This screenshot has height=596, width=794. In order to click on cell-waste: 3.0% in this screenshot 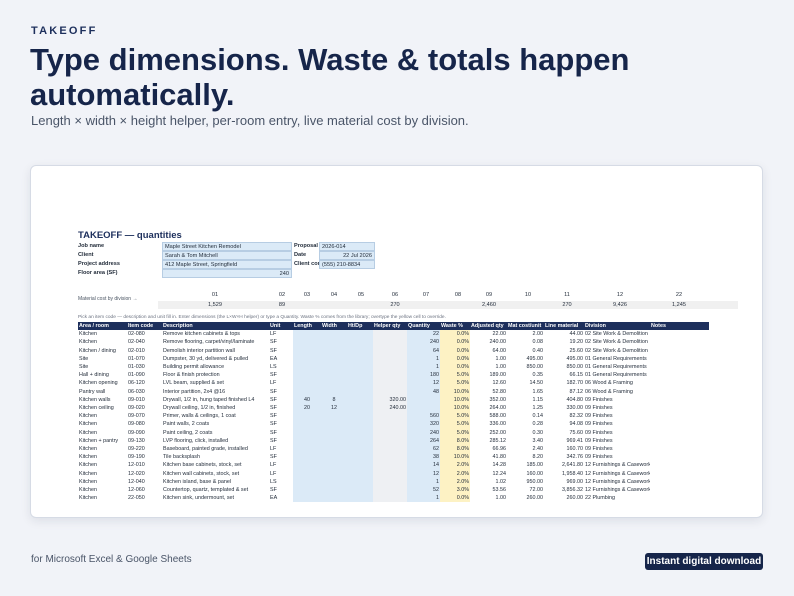, I will do `click(455, 490)`.